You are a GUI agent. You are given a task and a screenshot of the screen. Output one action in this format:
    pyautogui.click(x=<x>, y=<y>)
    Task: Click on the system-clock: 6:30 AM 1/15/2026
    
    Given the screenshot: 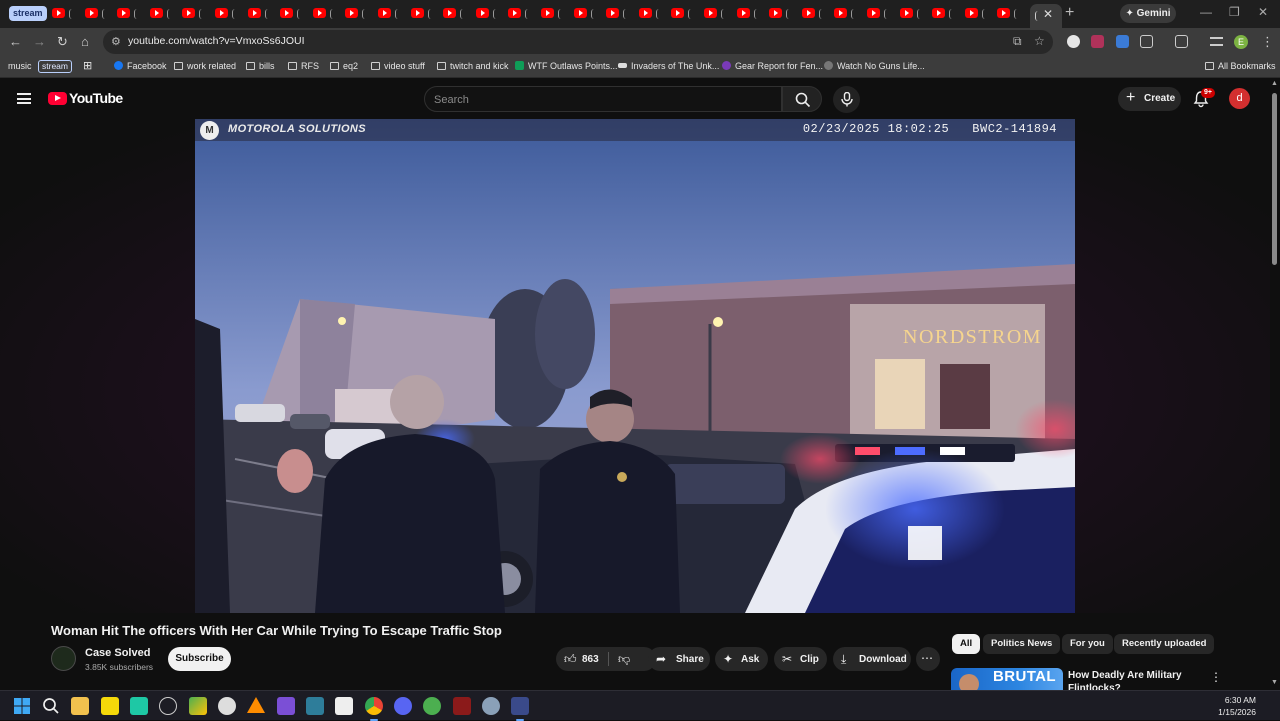 What is the action you would take?
    pyautogui.click(x=1237, y=706)
    